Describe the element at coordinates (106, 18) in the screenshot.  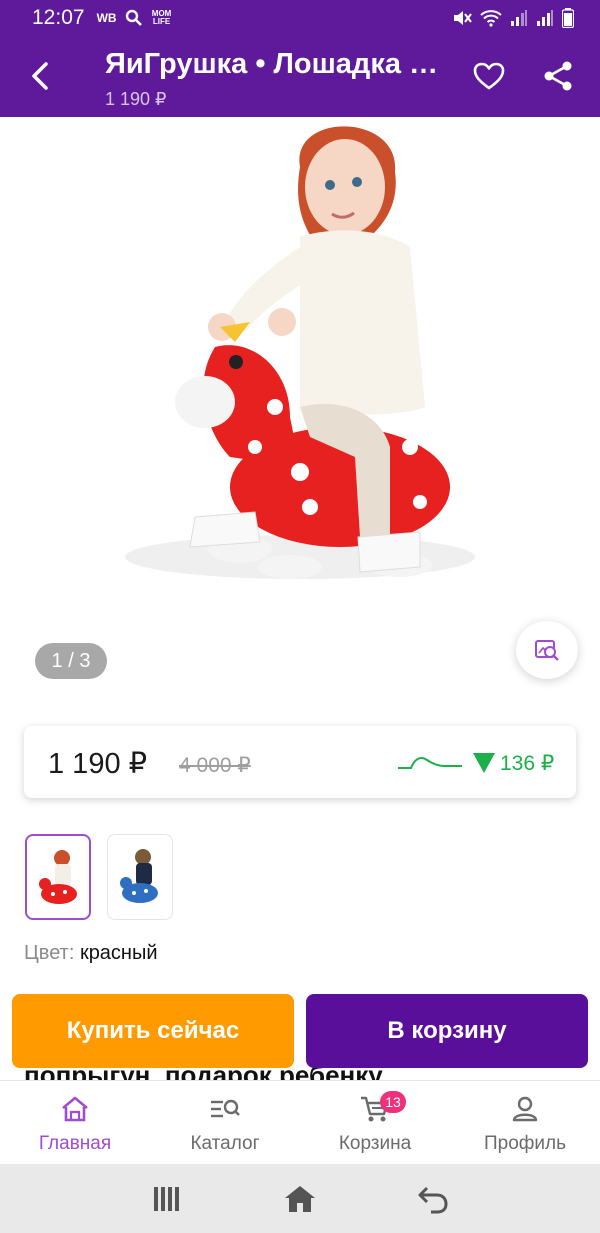
I see `wb-app-icon: WB` at that location.